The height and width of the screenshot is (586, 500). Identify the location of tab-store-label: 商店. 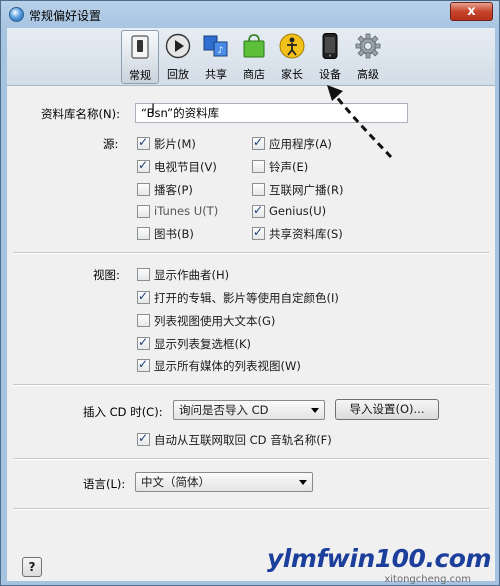
(254, 74).